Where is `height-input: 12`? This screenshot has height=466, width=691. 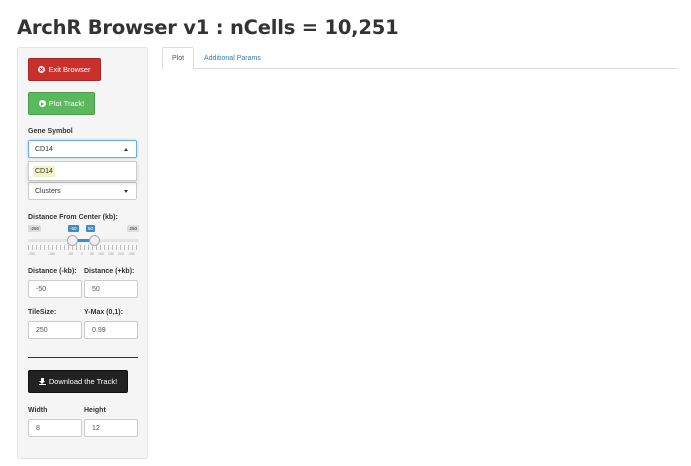
height-input: 12 is located at coordinates (111, 428).